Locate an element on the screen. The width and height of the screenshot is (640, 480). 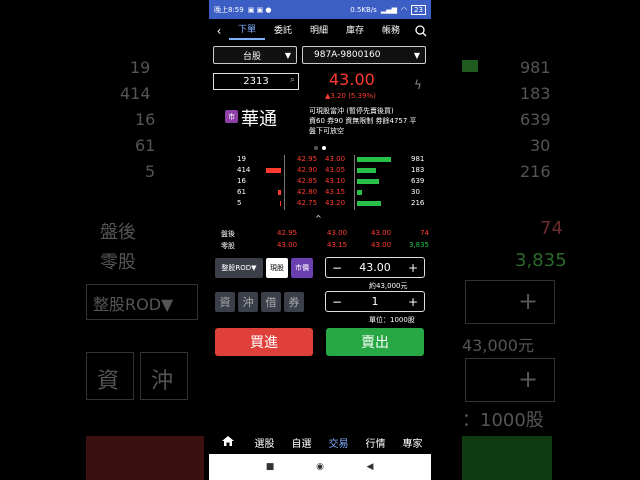
battery-level: 23 is located at coordinates (418, 9).